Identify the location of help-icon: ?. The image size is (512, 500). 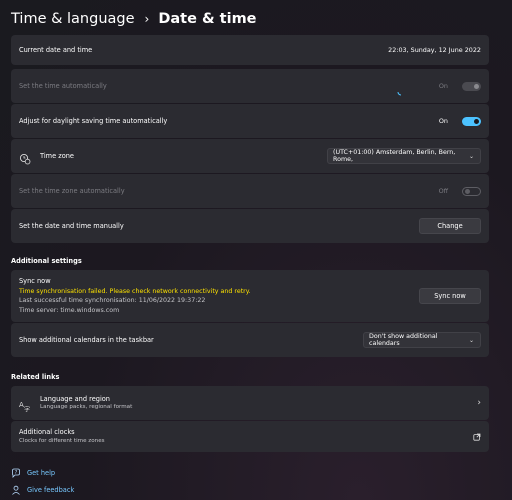
(16, 473).